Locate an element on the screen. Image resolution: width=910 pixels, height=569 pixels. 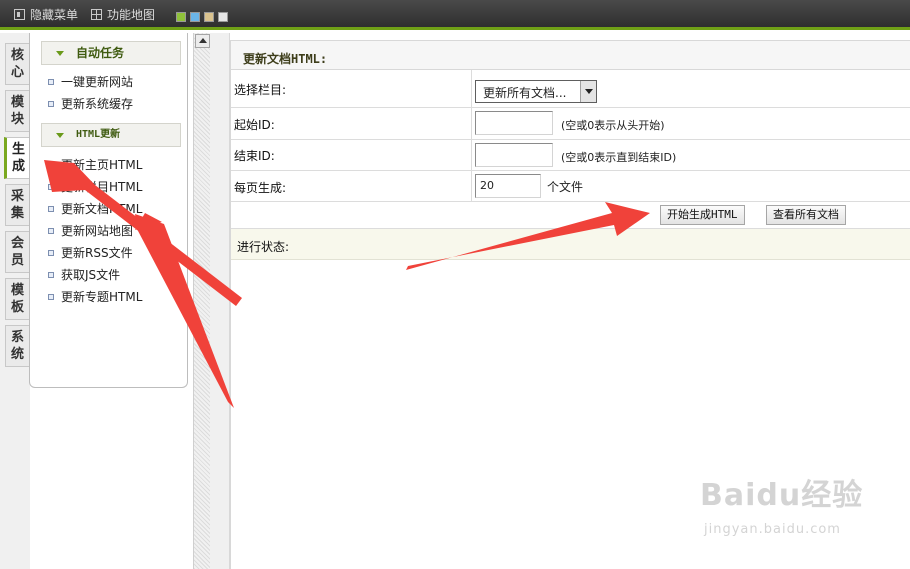
tab-modules: 模块 is located at coordinates (17, 111).